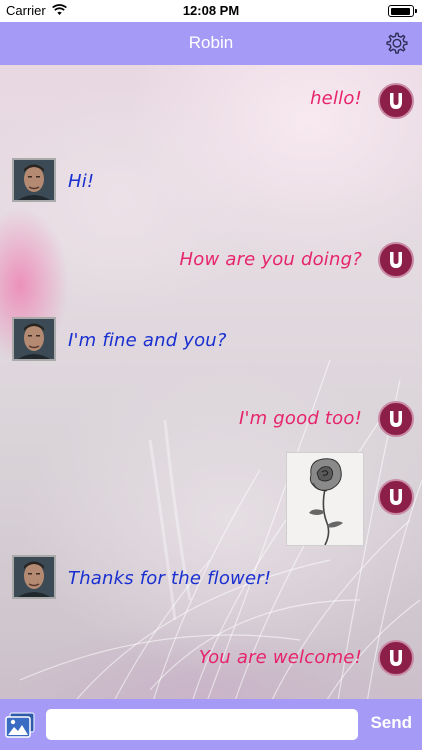 The image size is (422, 750). I want to click on outgoing-message: How are you doing?, so click(270, 259).